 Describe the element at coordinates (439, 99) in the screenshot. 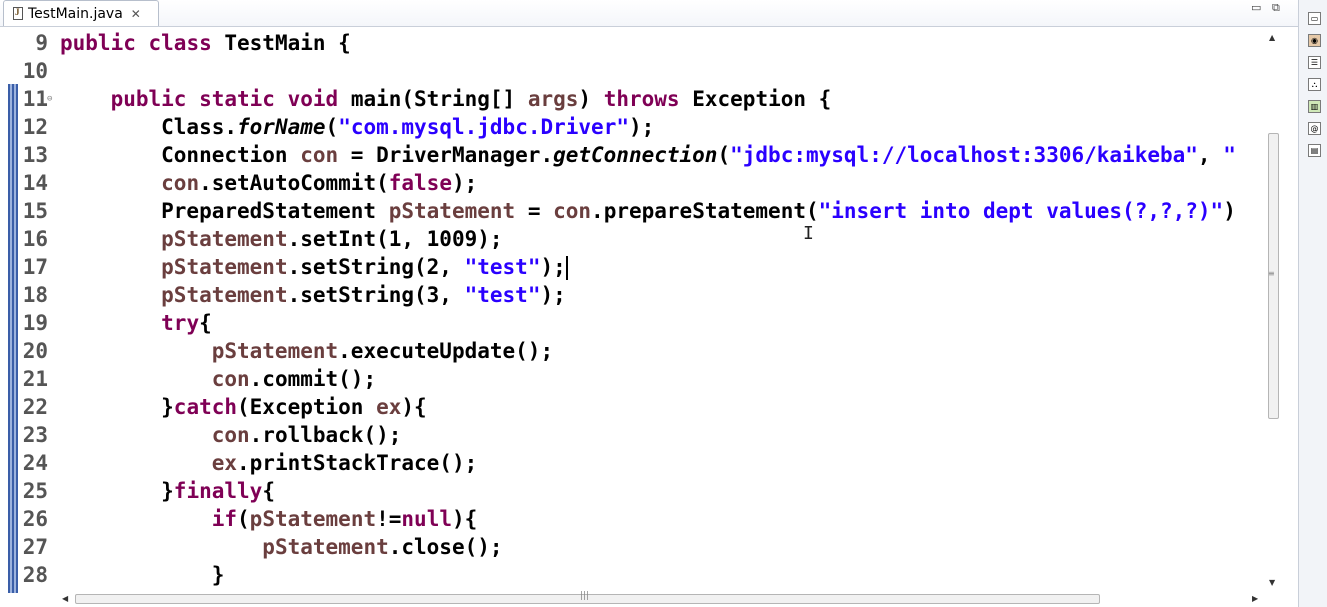

I see `code-token: main(String[]` at that location.